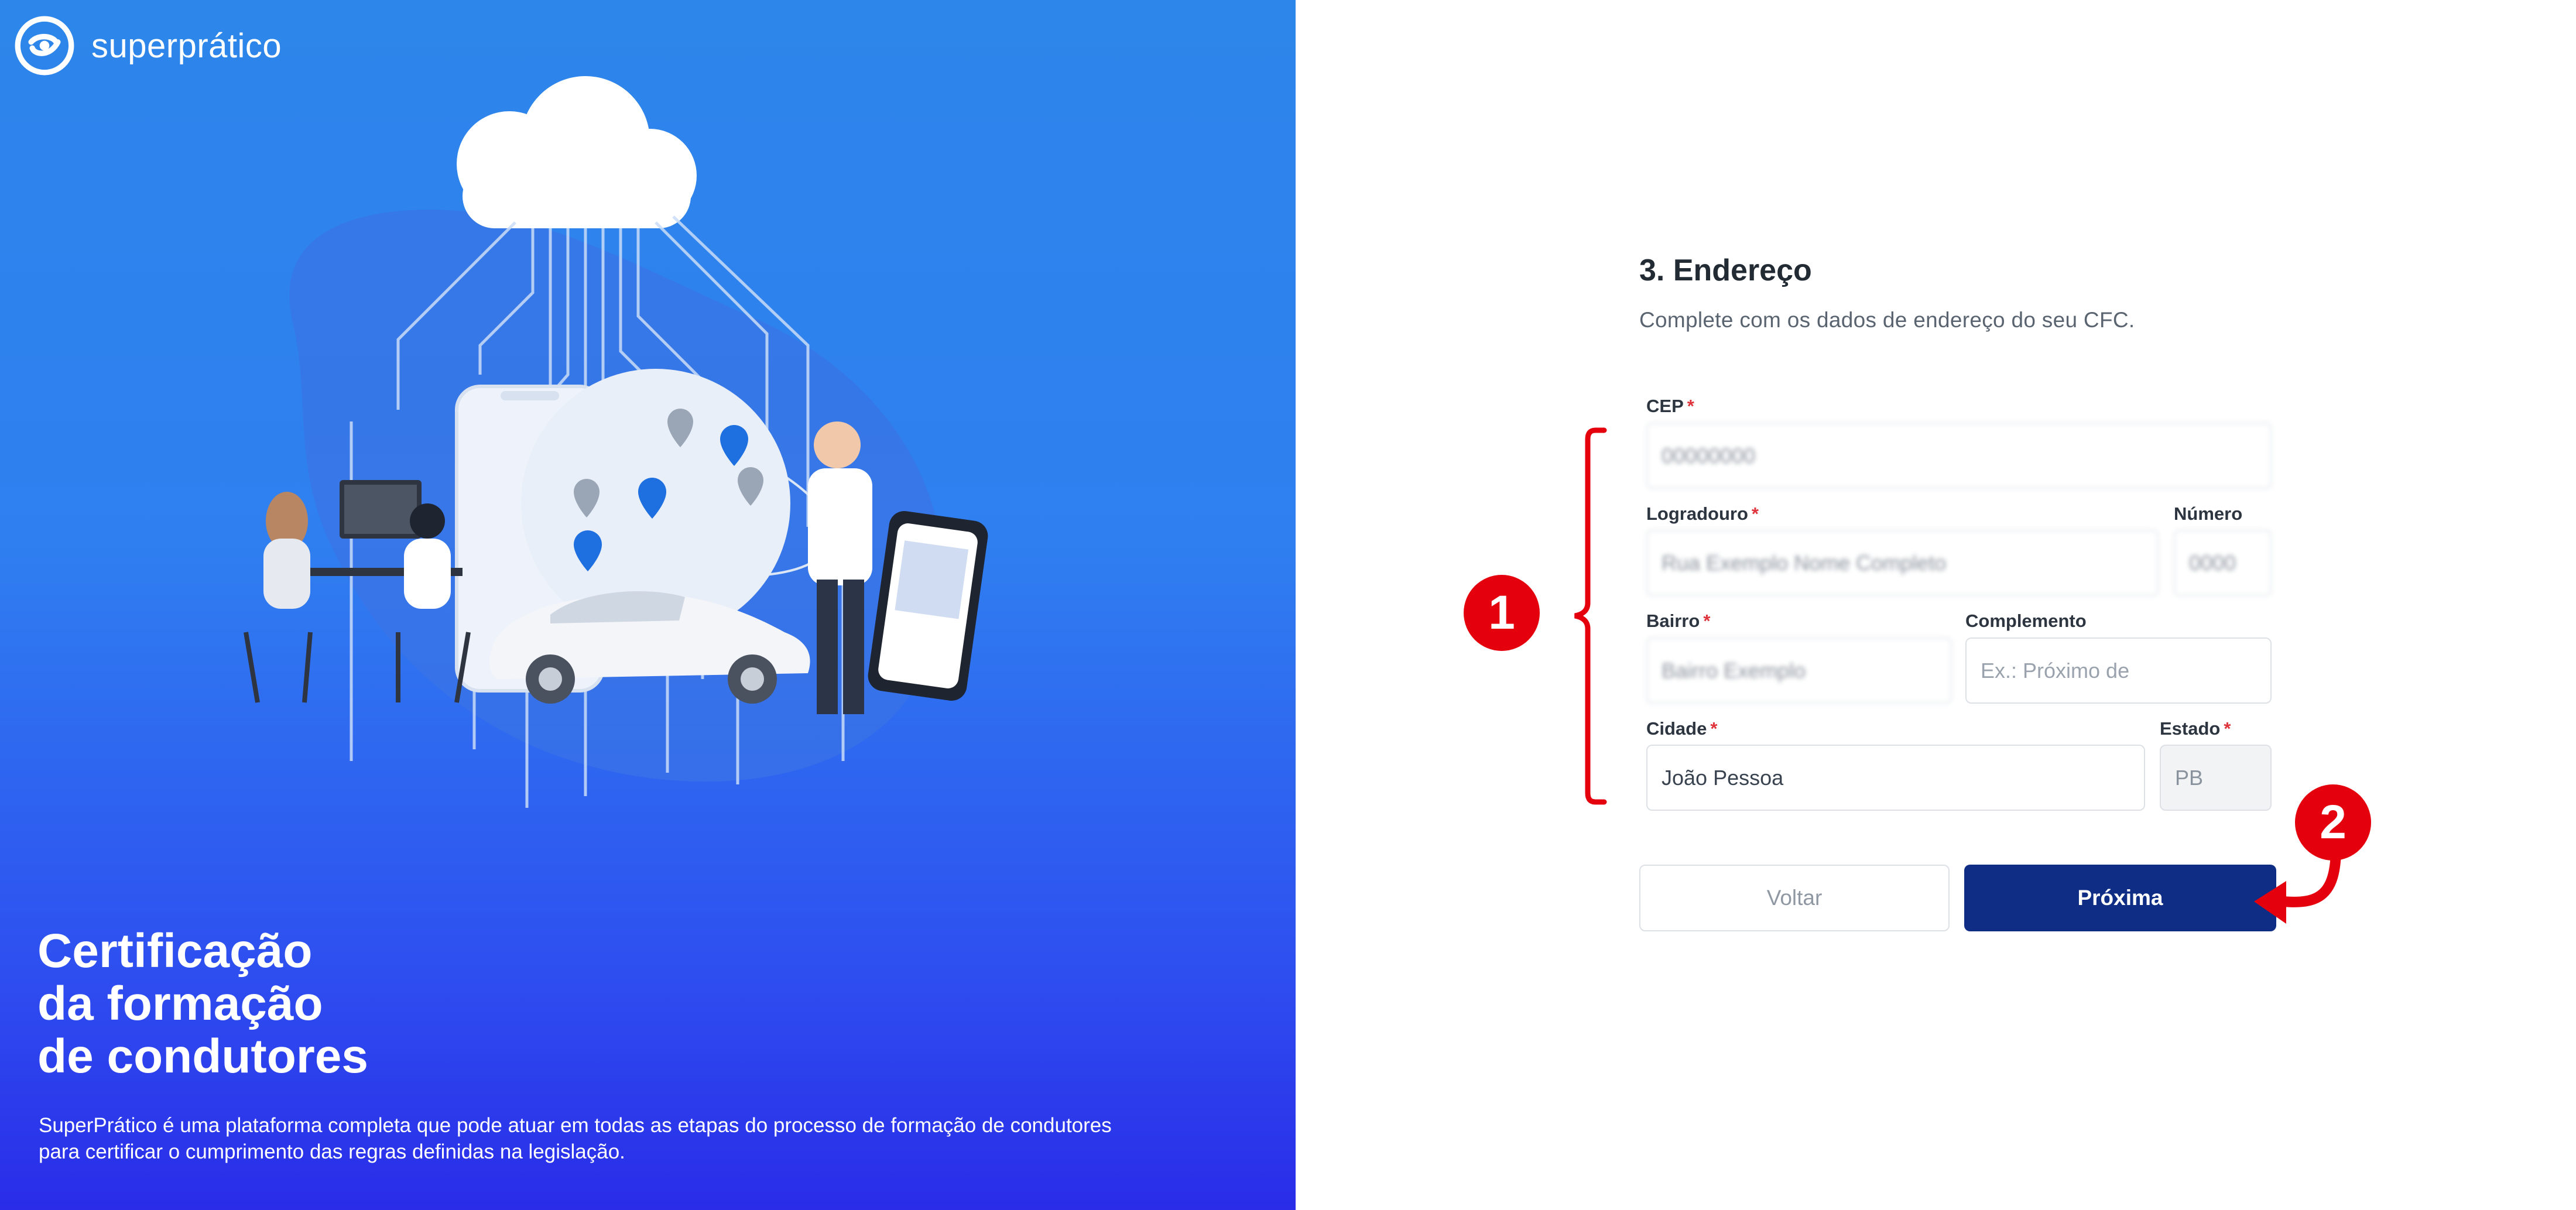 The image size is (2576, 1210). What do you see at coordinates (1682, 728) in the screenshot?
I see `cidade-label: Cidade *` at bounding box center [1682, 728].